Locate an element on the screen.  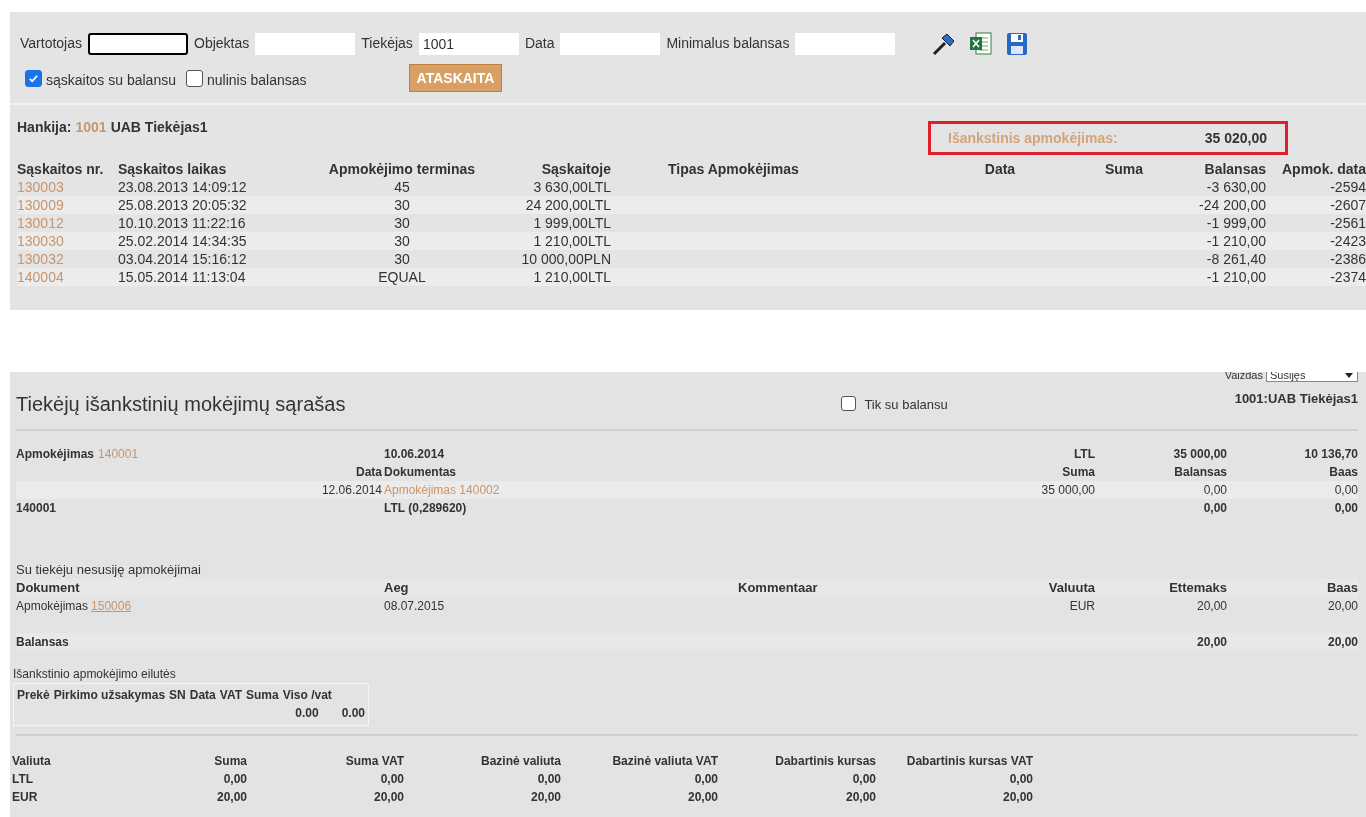
column-header: VAT is located at coordinates (230, 695).